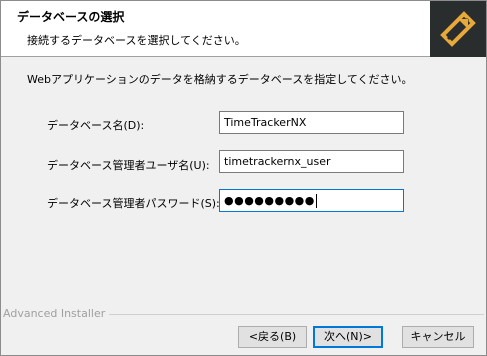 This screenshot has width=487, height=356. I want to click on db-name-label: データベース名(D):, so click(96, 125).